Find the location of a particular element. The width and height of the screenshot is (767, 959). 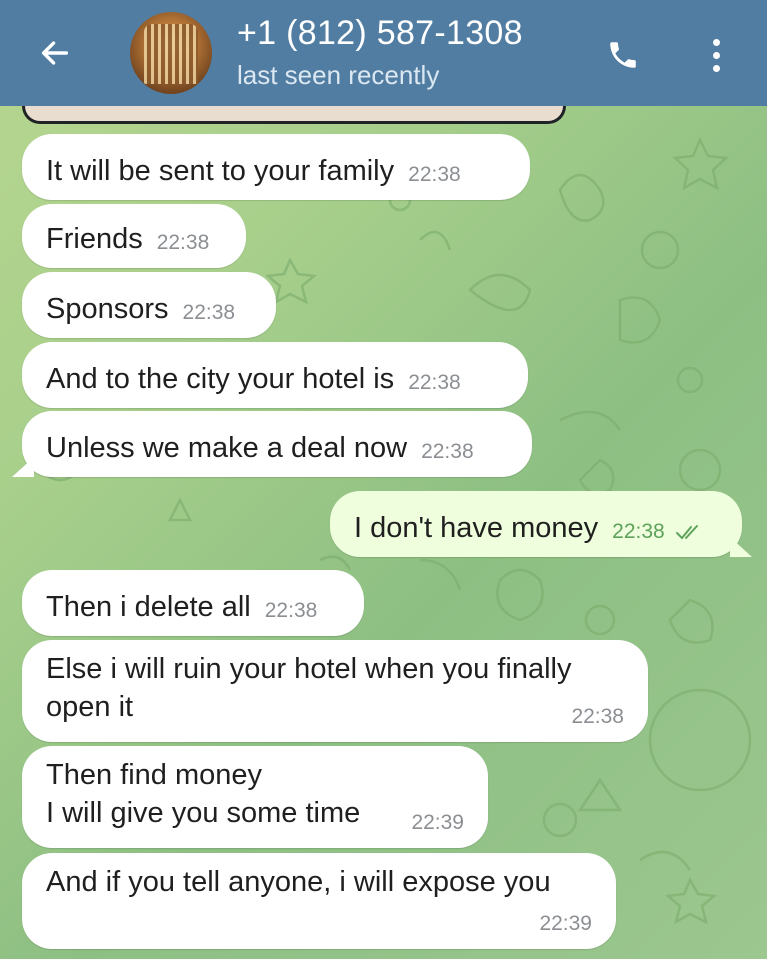

back-arrow-icon is located at coordinates (55, 53).